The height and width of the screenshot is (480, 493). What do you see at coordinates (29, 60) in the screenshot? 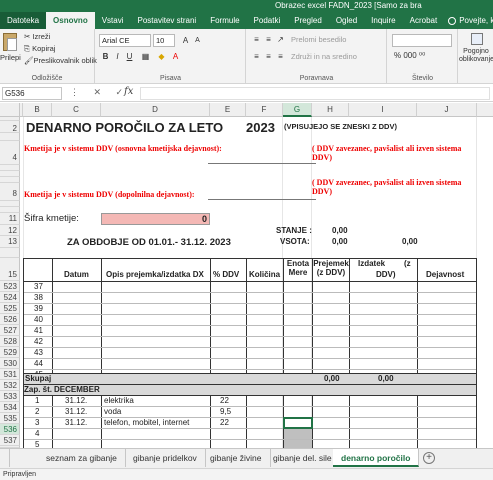
I see `brush-icon: 🖌` at bounding box center [29, 60].